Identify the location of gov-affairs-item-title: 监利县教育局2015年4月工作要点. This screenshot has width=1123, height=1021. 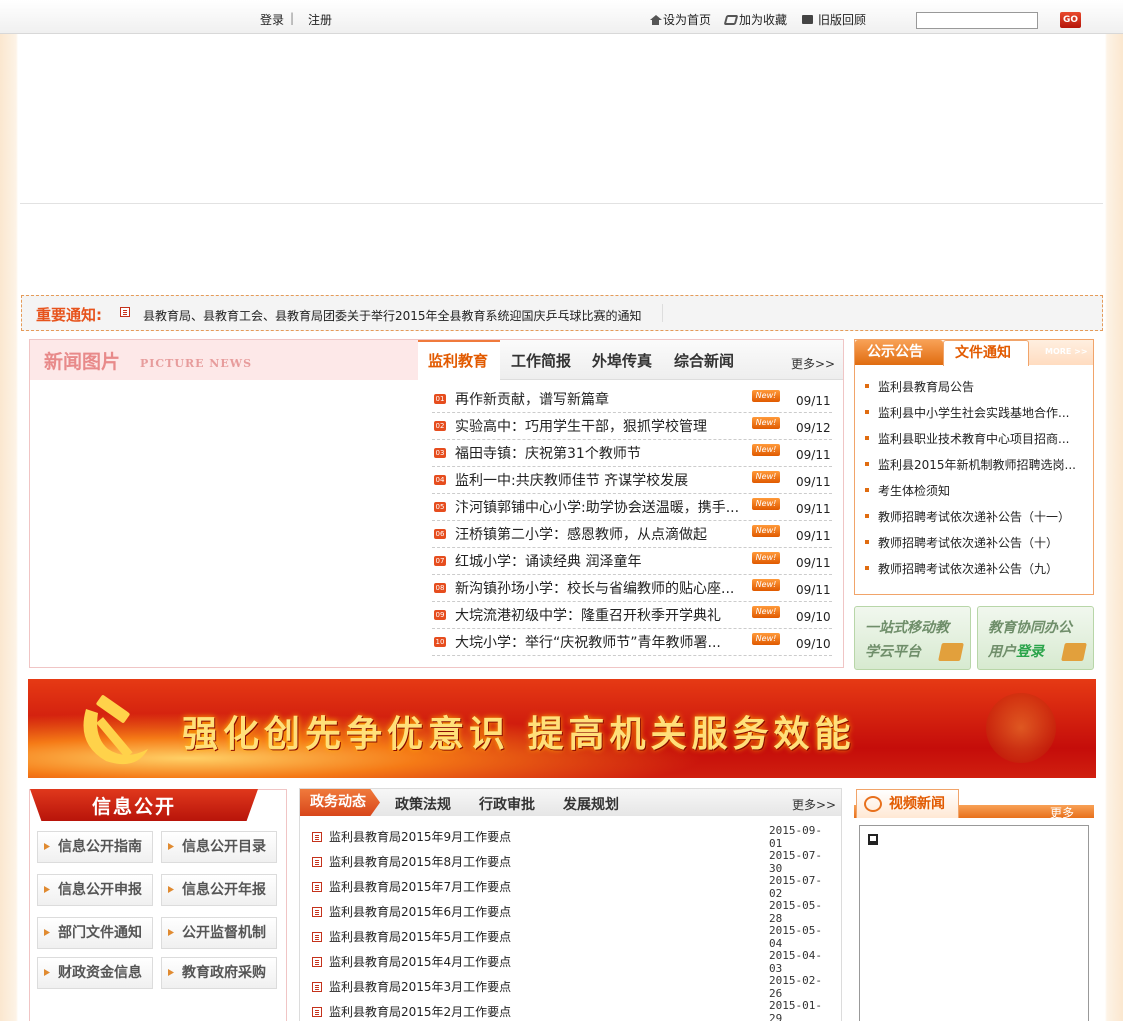
(420, 961).